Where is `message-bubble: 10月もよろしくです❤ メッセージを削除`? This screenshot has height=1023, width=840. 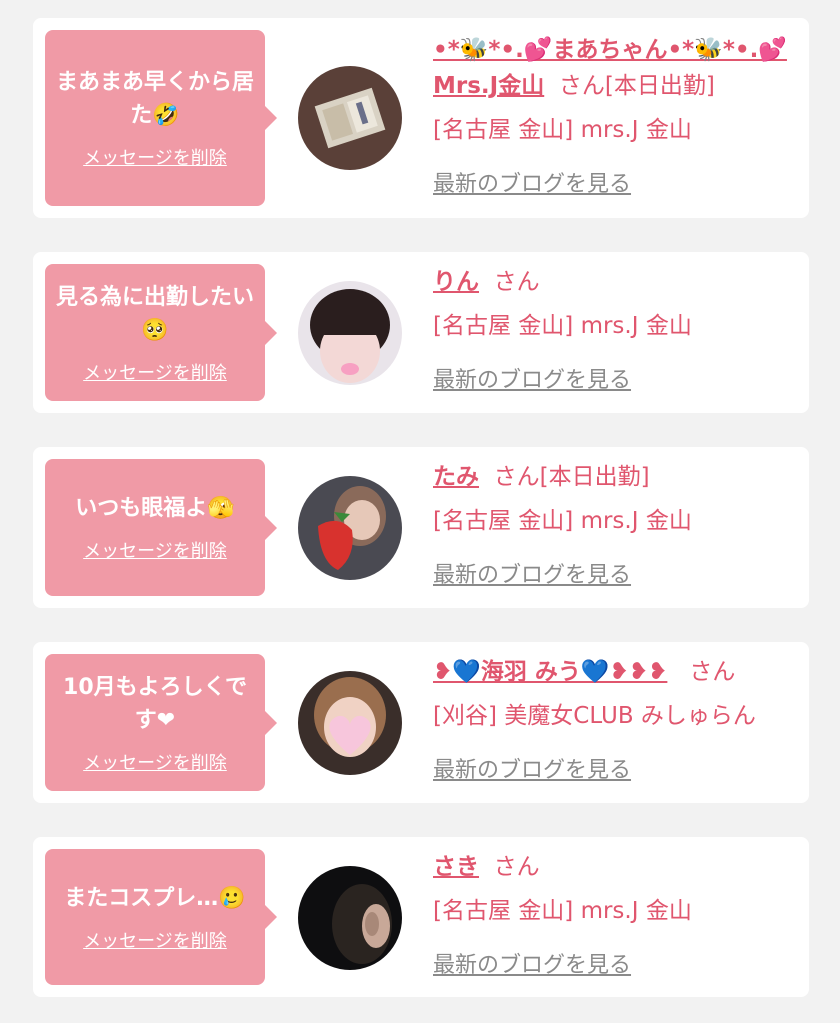 message-bubble: 10月もよろしくです❤ メッセージを削除 is located at coordinates (161, 722).